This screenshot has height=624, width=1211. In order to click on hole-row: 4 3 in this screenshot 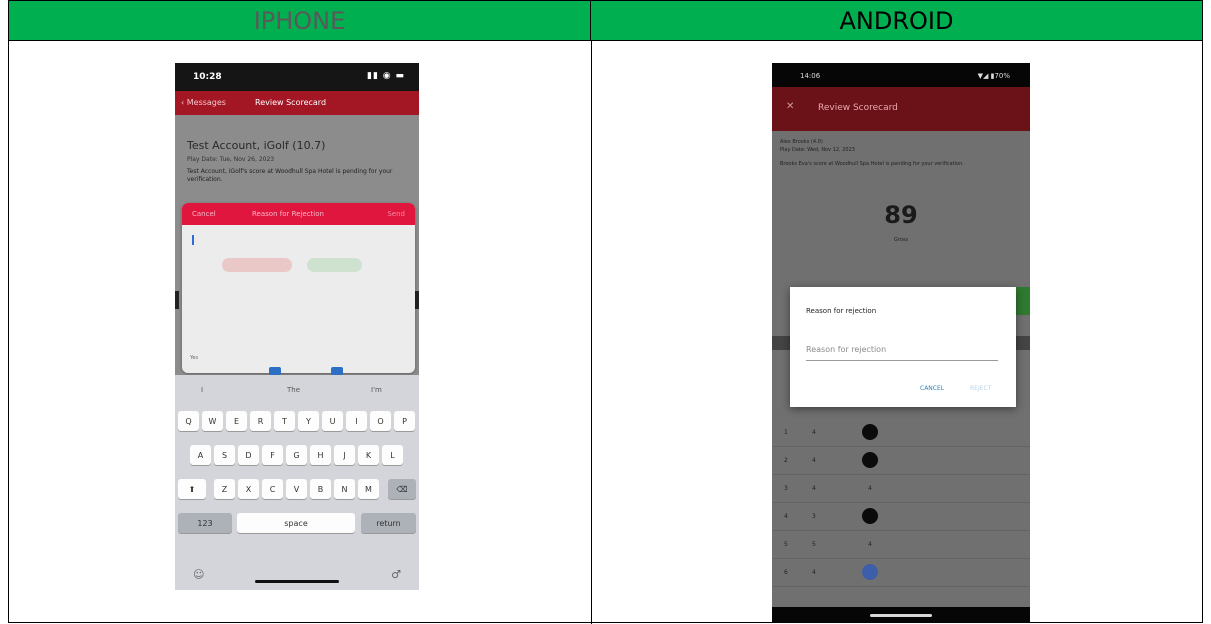, I will do `click(901, 517)`.